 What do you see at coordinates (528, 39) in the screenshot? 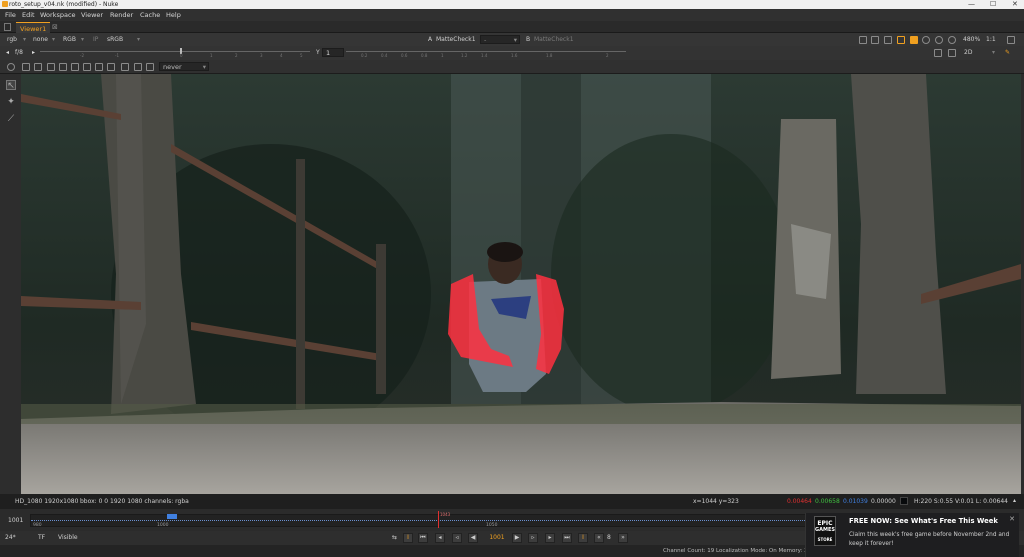
I see `input-b-label: B` at bounding box center [528, 39].